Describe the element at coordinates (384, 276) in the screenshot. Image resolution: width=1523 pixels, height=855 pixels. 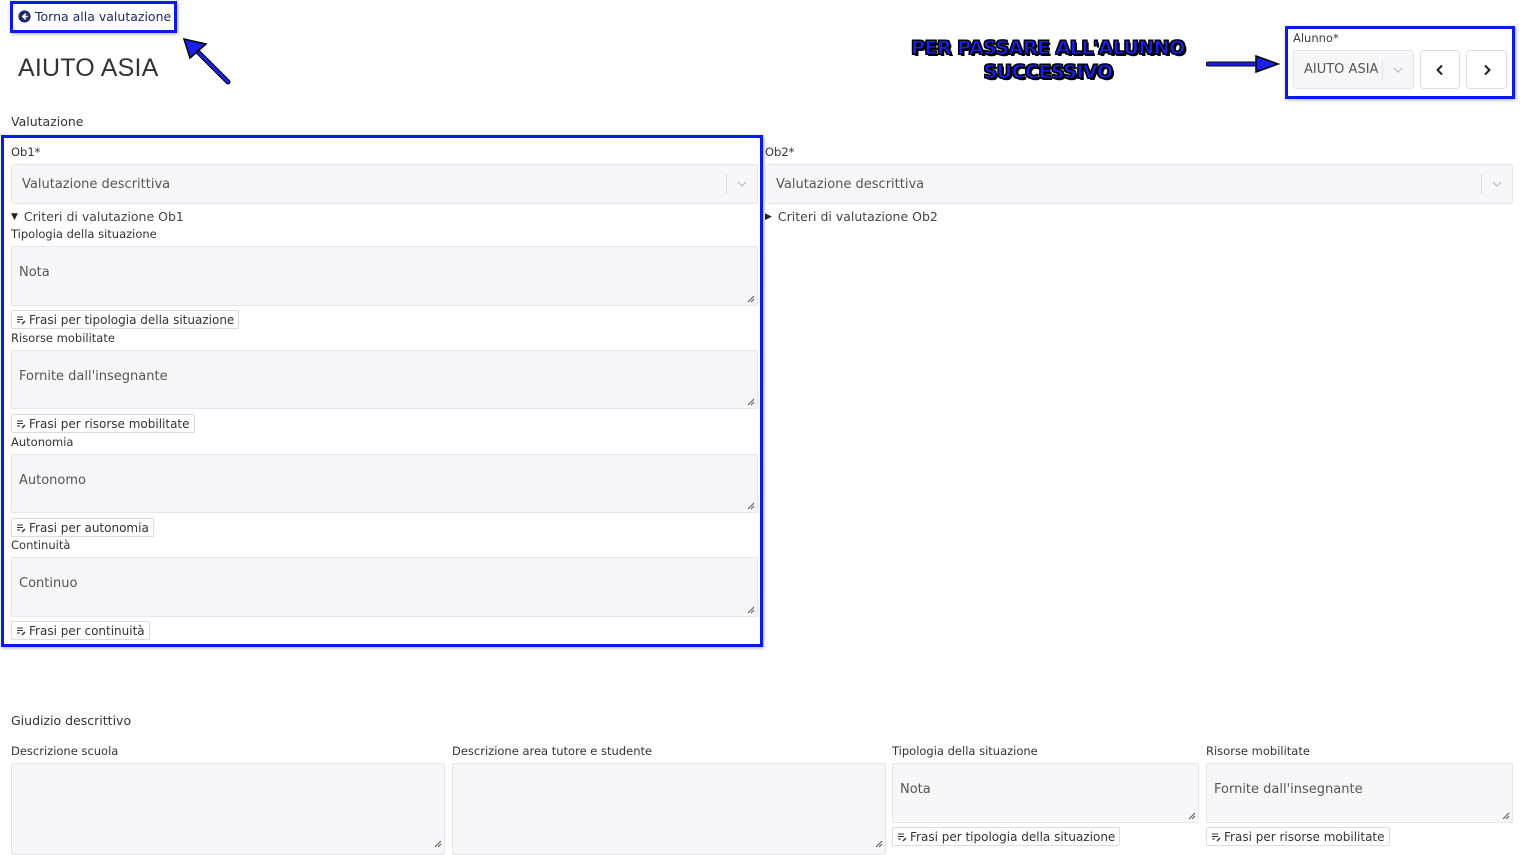
I see `ob1-tipologia-textarea: Nota` at that location.